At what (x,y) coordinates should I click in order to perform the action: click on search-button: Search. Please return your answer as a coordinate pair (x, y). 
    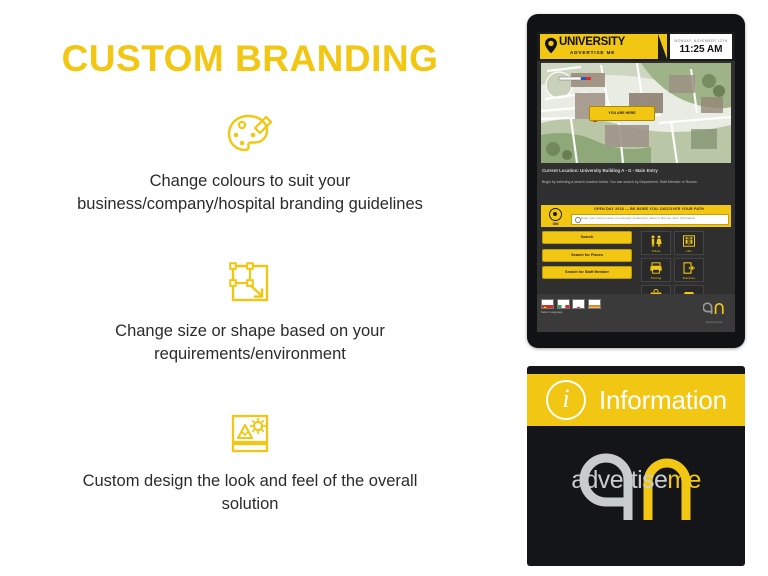
    Looking at the image, I should click on (587, 237).